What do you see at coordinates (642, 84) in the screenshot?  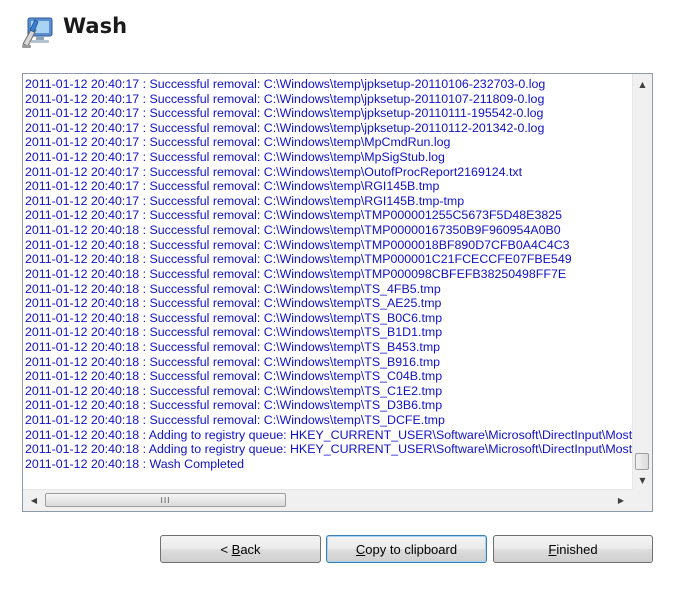 I see `scroll-up-arrow-icon: ▲` at bounding box center [642, 84].